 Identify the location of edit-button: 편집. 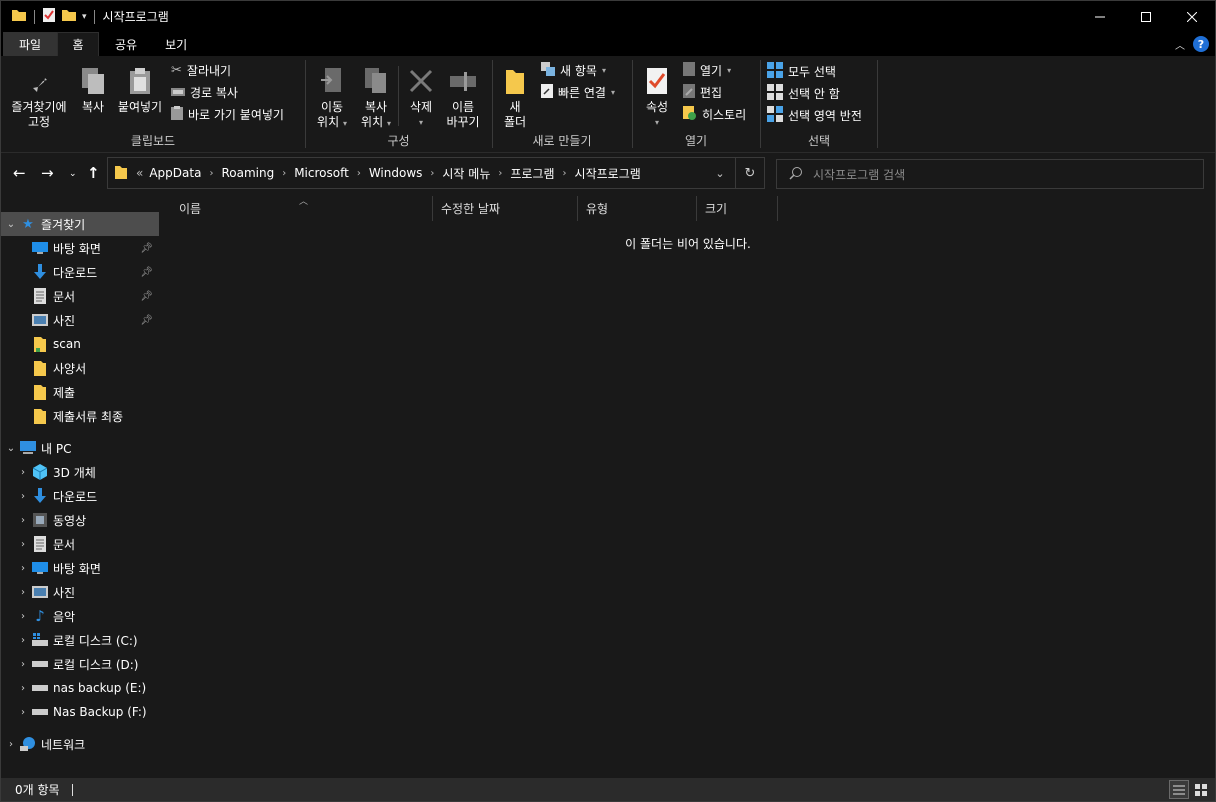
(702, 92).